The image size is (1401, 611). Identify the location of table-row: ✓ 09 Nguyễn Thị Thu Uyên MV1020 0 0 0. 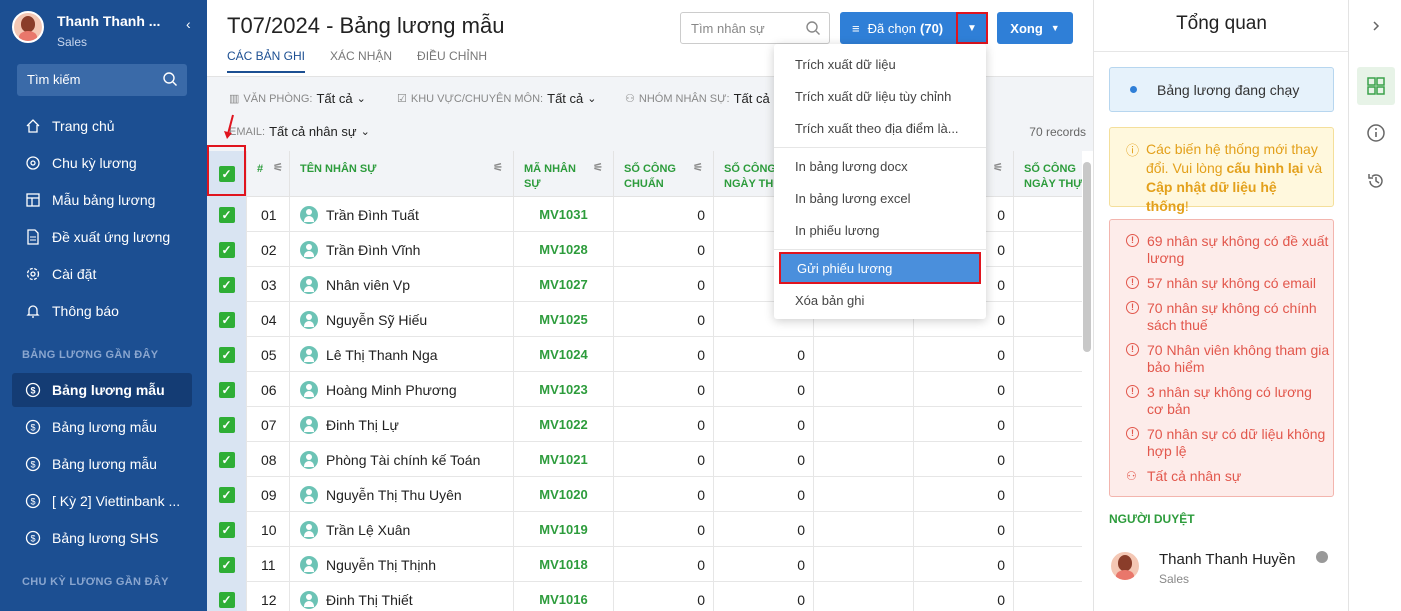
(644, 494).